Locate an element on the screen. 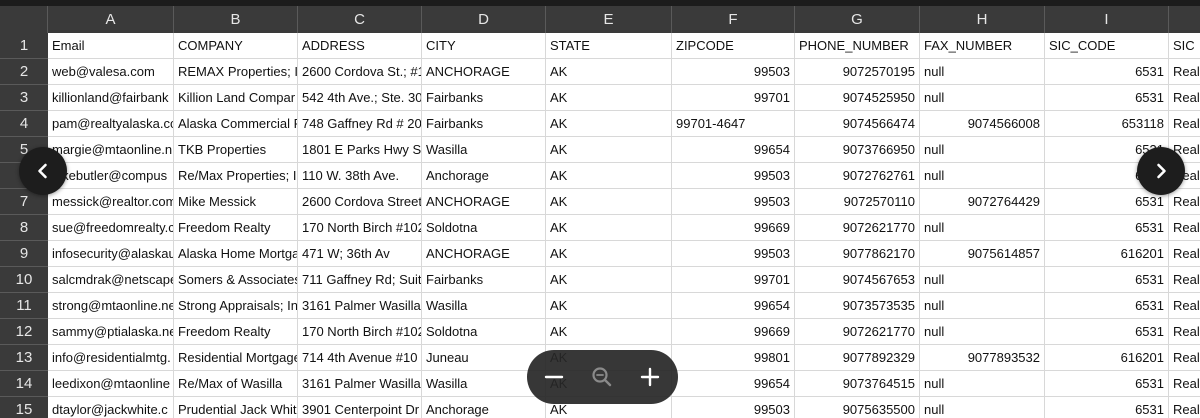 This screenshot has height=418, width=1200. row-header: 12 is located at coordinates (24, 332).